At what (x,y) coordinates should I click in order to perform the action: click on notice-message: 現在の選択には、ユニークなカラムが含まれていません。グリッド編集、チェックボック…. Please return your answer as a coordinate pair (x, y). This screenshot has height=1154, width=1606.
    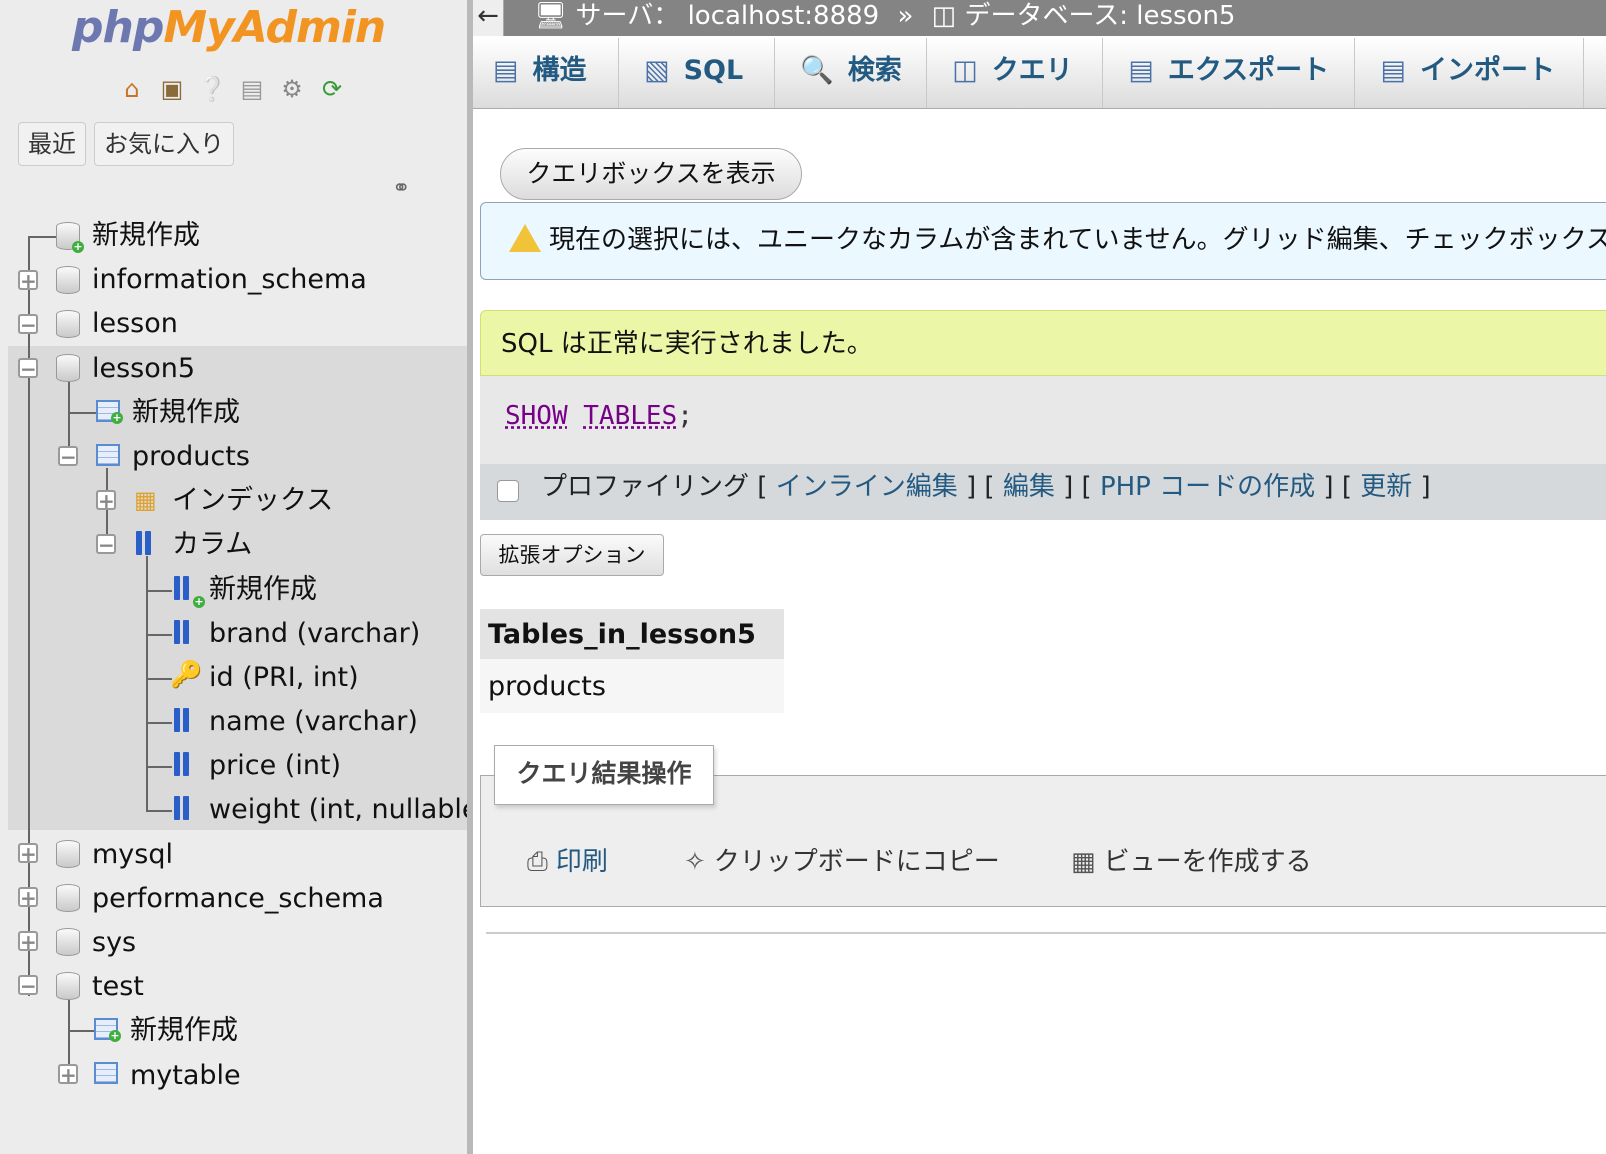
    Looking at the image, I should click on (1043, 241).